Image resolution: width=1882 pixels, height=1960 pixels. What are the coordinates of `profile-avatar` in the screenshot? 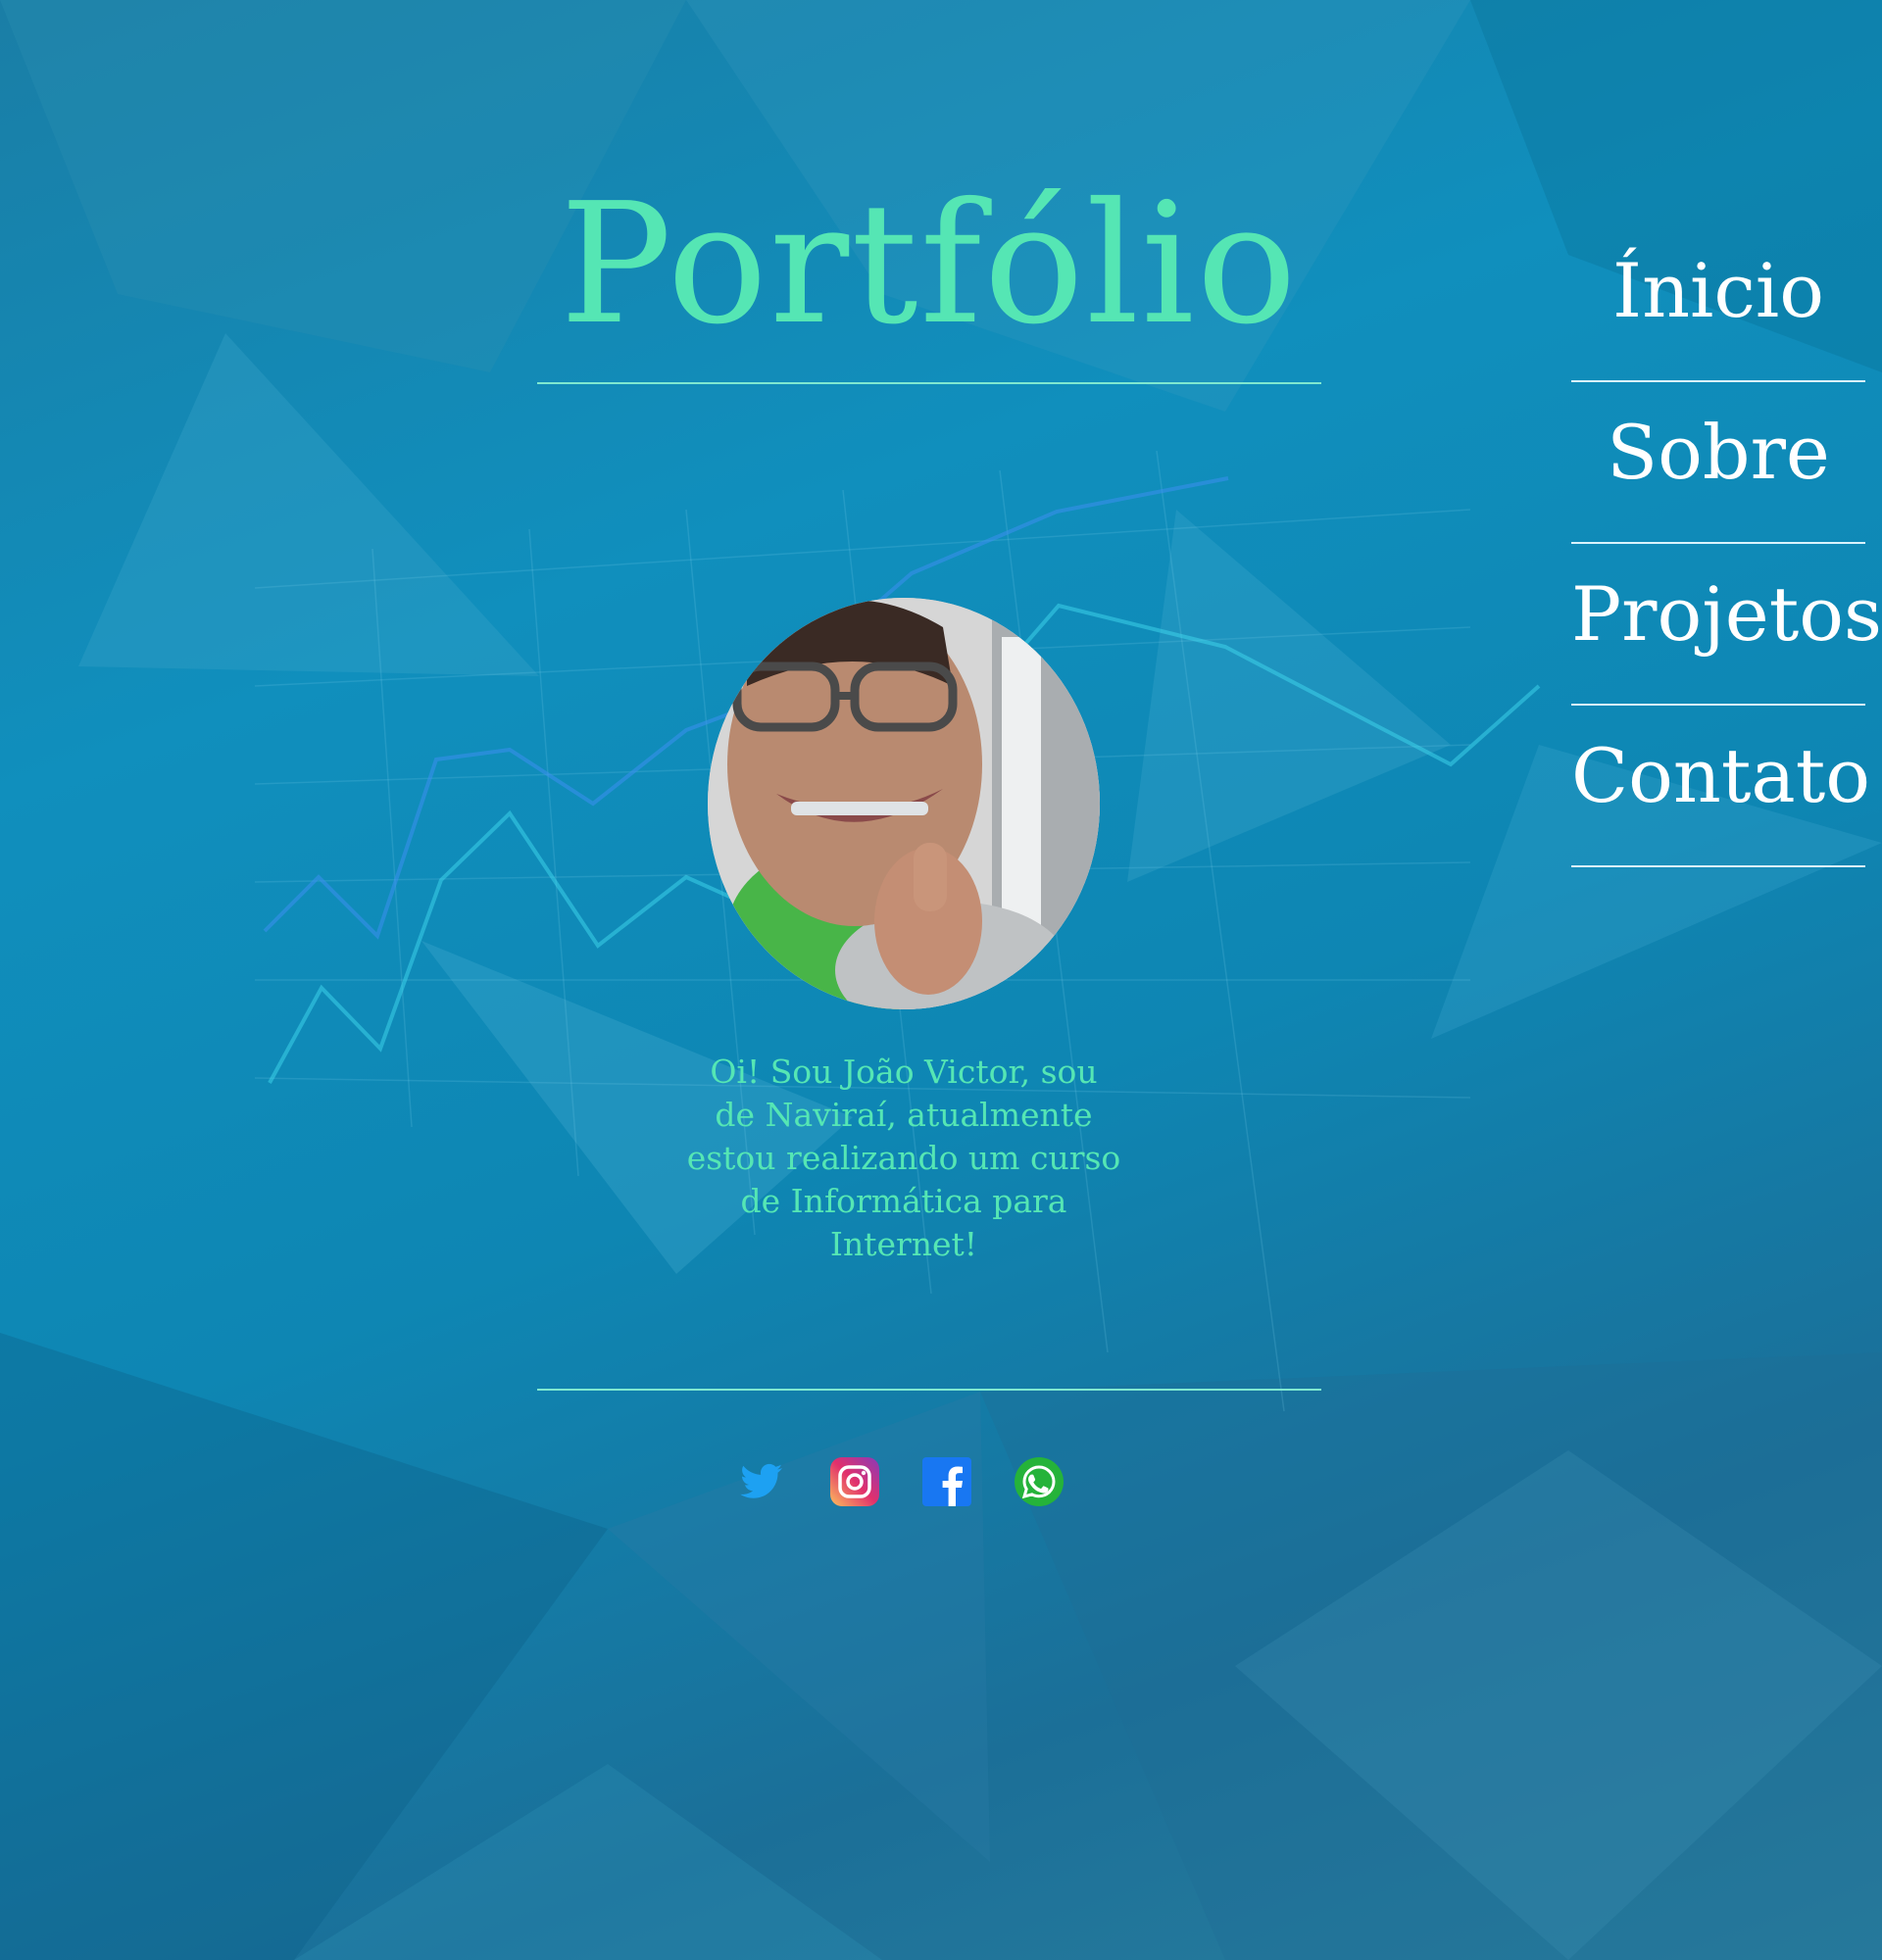 It's located at (904, 803).